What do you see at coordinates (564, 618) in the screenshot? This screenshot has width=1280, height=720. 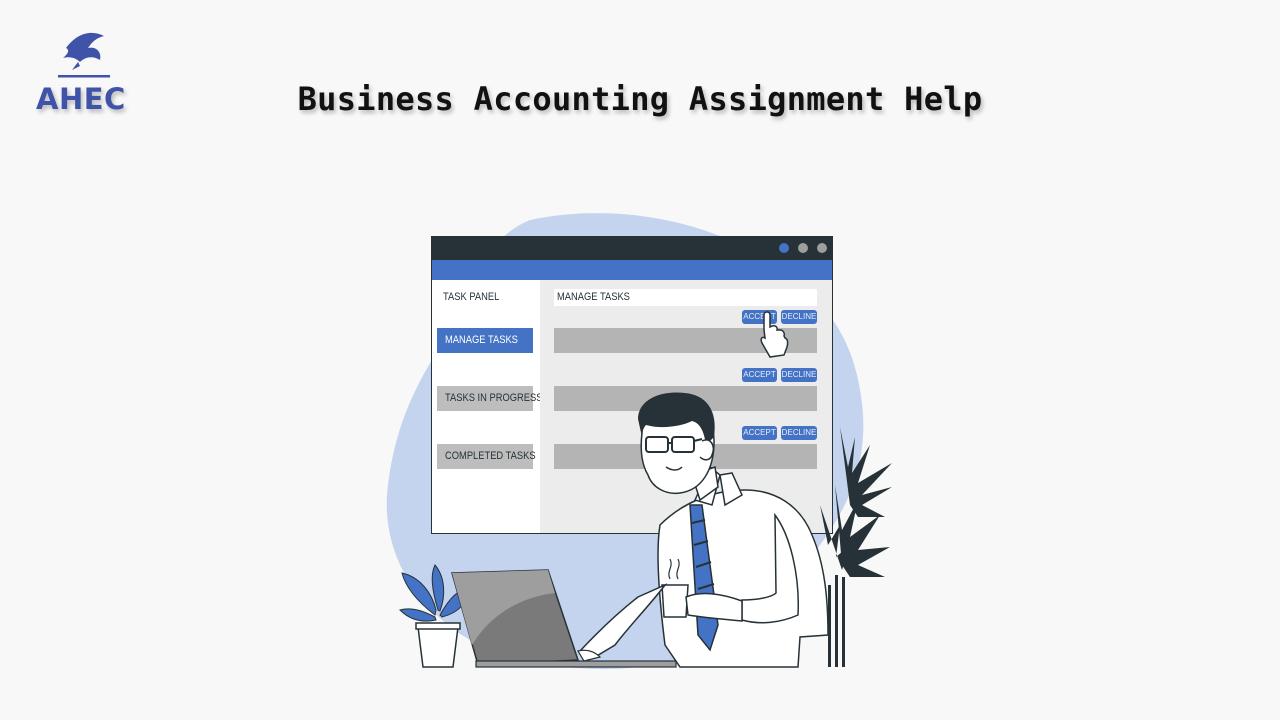 I see `laptop-icon` at bounding box center [564, 618].